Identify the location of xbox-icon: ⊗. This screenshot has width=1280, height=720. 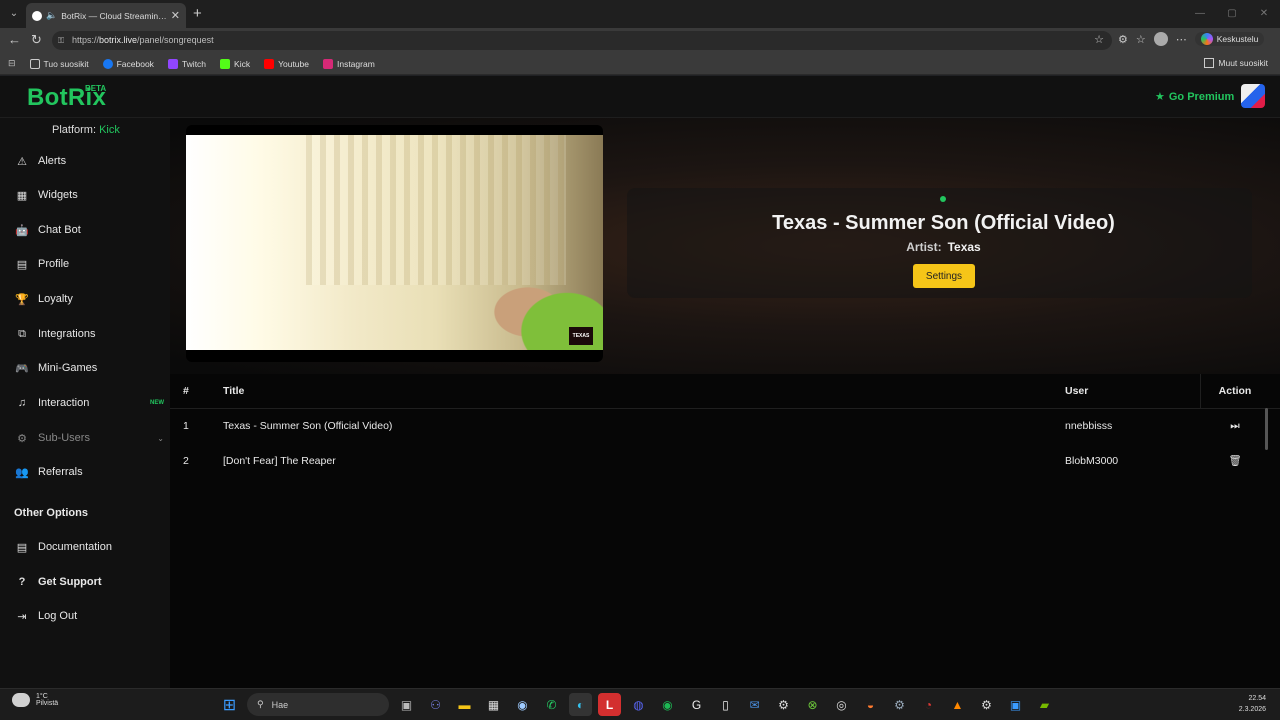
(812, 704).